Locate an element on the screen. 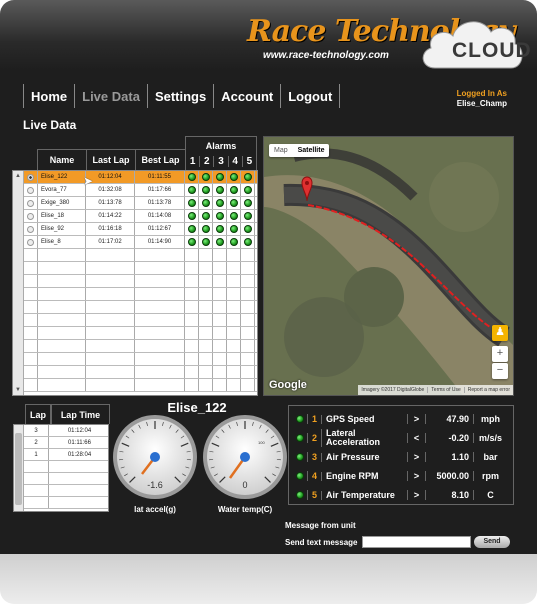 This screenshot has height=604, width=537. zoom-out-button: − is located at coordinates (500, 371).